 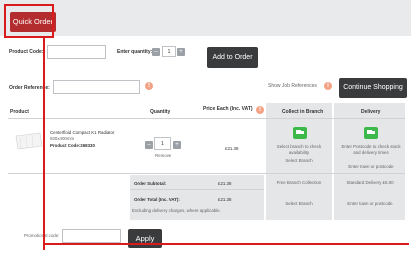 I want to click on free-branch-collection: Free Branch Collection, so click(x=299, y=182).